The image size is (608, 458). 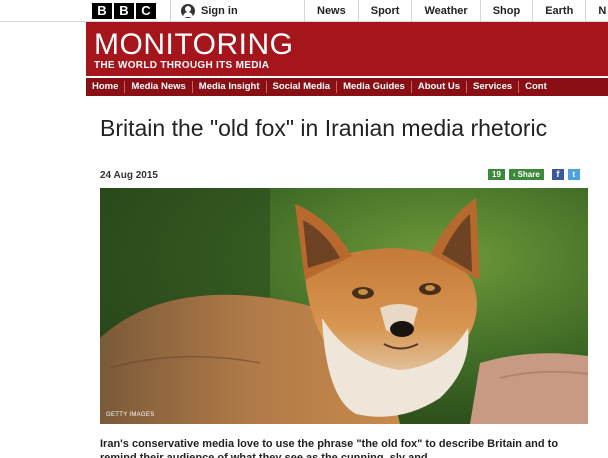 I want to click on masthead-title: MONITORING, so click(x=193, y=45).